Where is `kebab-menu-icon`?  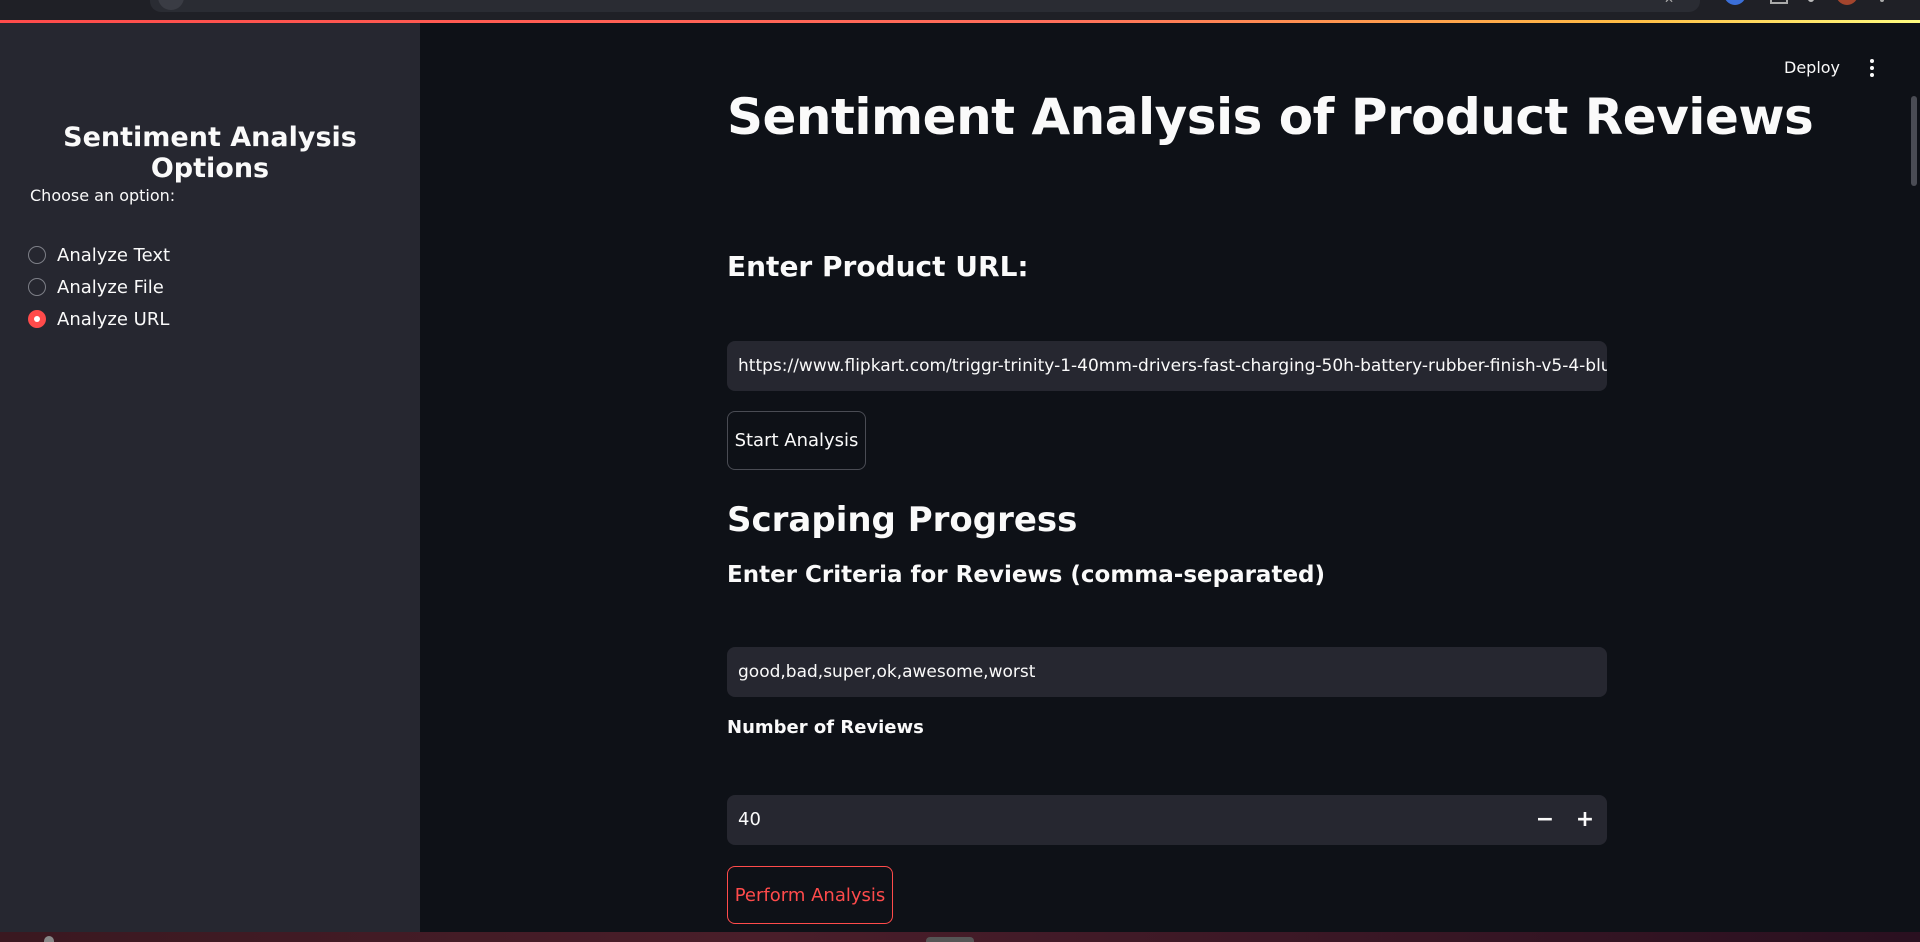
kebab-menu-icon is located at coordinates (1872, 68).